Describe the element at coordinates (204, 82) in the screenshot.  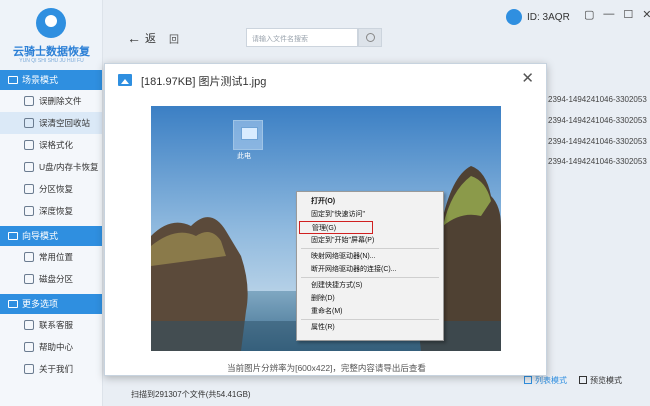
I see `dialog-title: [181.97KB] 图片测试1.jpg` at that location.